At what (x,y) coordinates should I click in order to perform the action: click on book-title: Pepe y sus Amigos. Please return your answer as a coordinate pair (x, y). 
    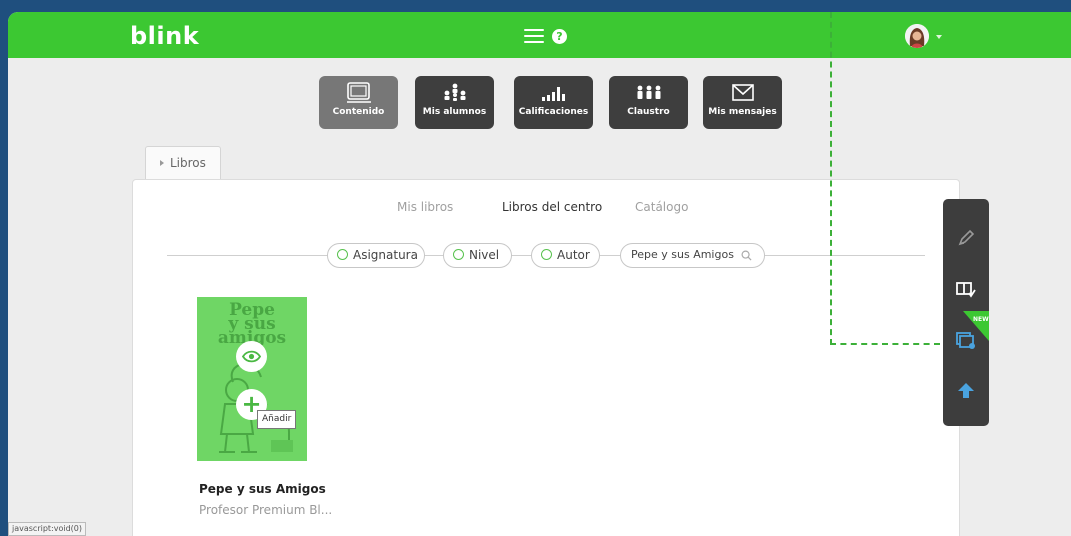
    Looking at the image, I should click on (262, 489).